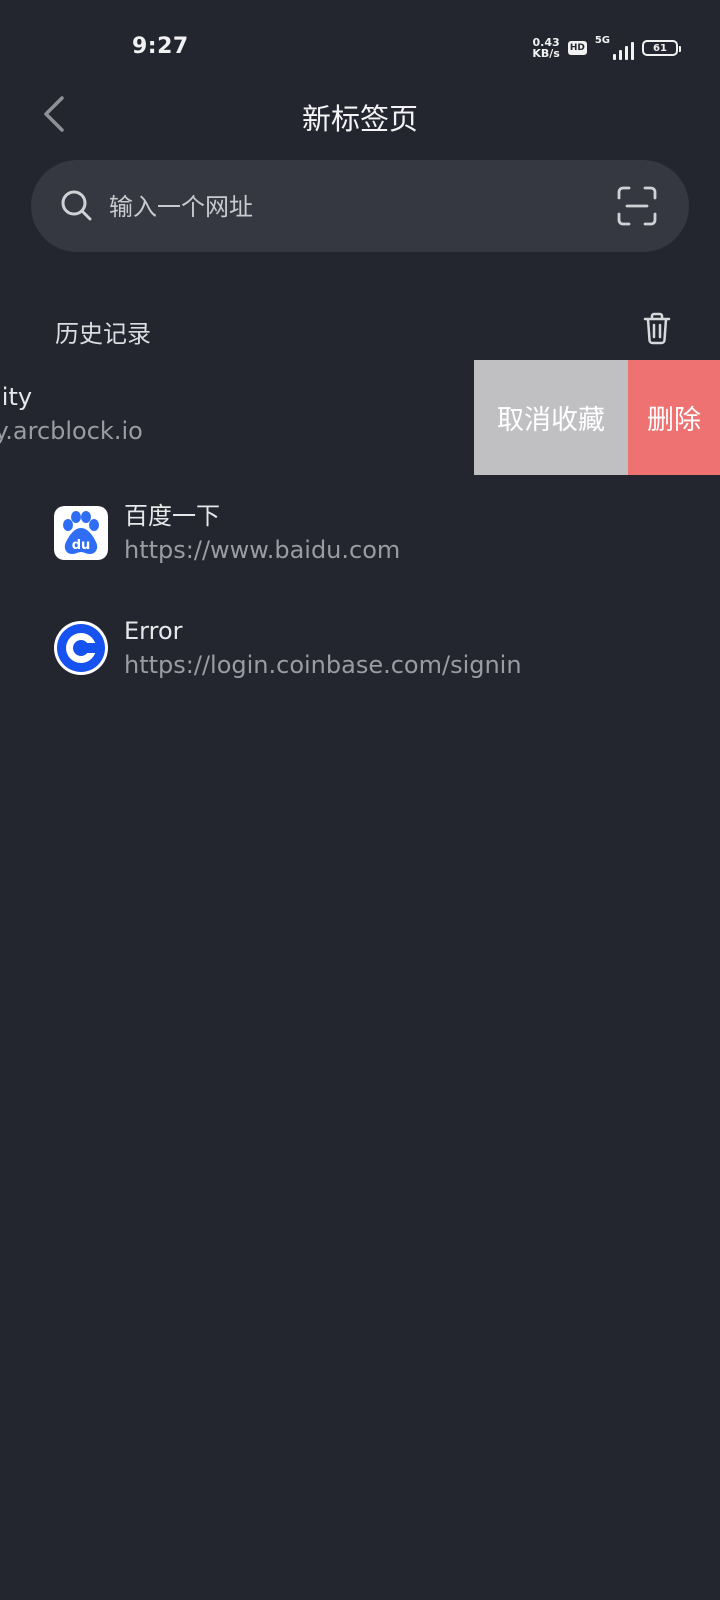  Describe the element at coordinates (674, 417) in the screenshot. I see `delete-button: 删除` at that location.